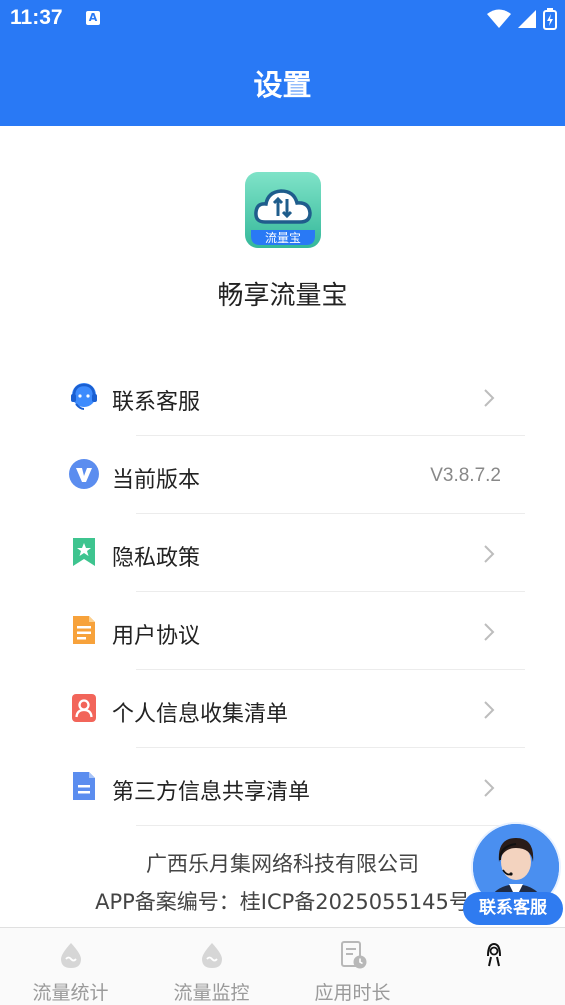 The image size is (565, 1005). I want to click on menu-label: 用户协议, so click(156, 636).